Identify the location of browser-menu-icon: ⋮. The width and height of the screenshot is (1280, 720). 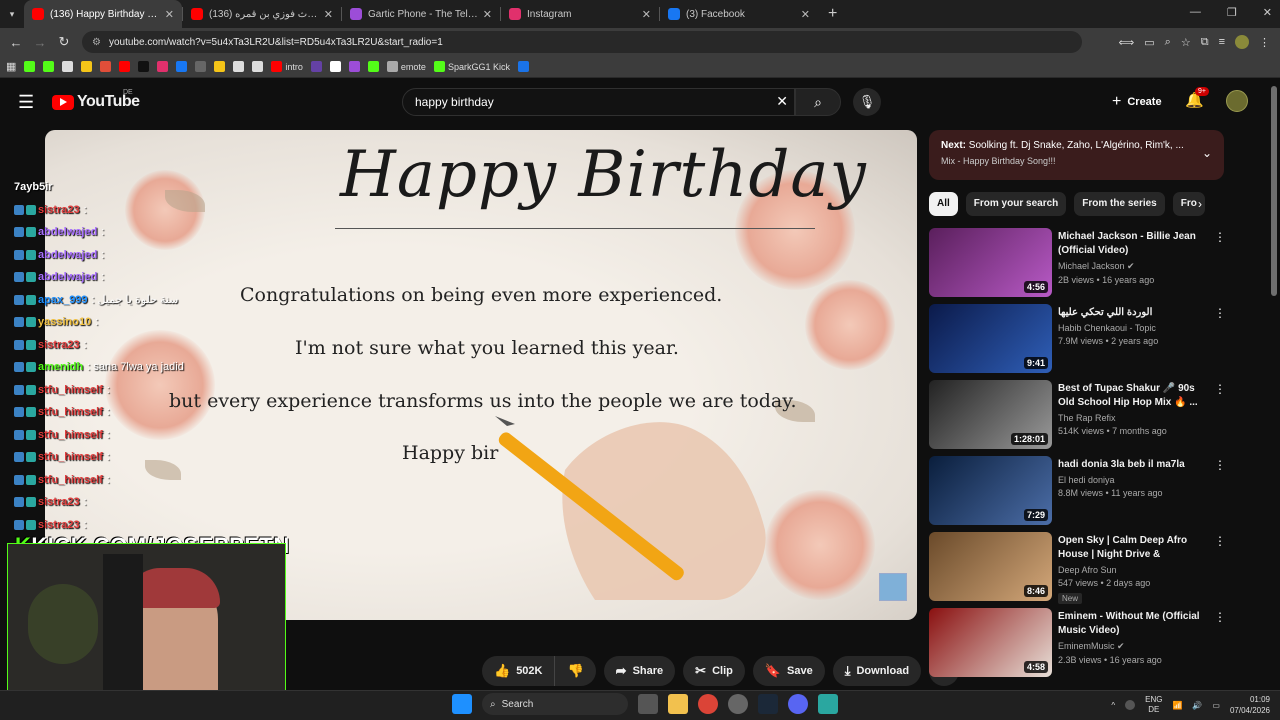
(1264, 42).